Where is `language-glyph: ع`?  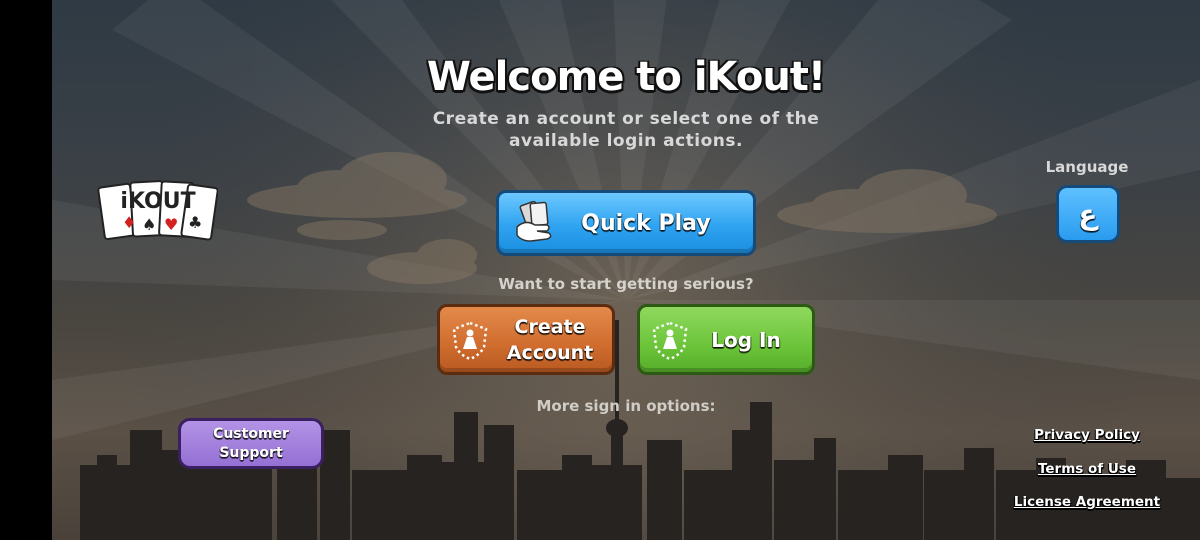 language-glyph: ع is located at coordinates (1088, 214).